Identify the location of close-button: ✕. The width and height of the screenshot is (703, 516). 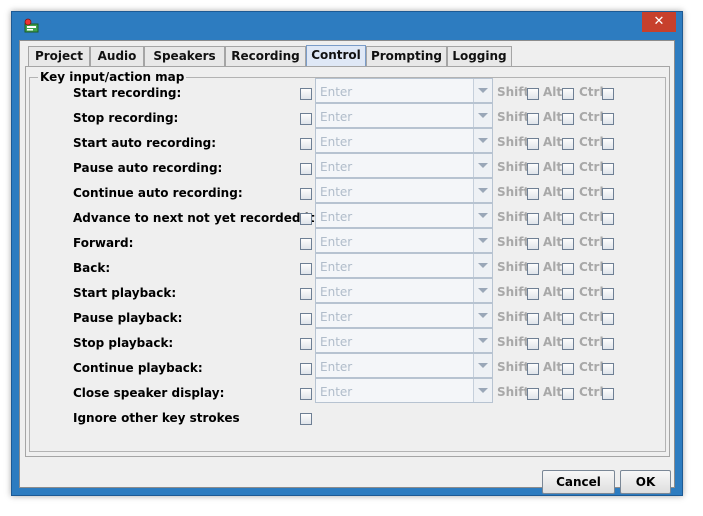
(659, 22).